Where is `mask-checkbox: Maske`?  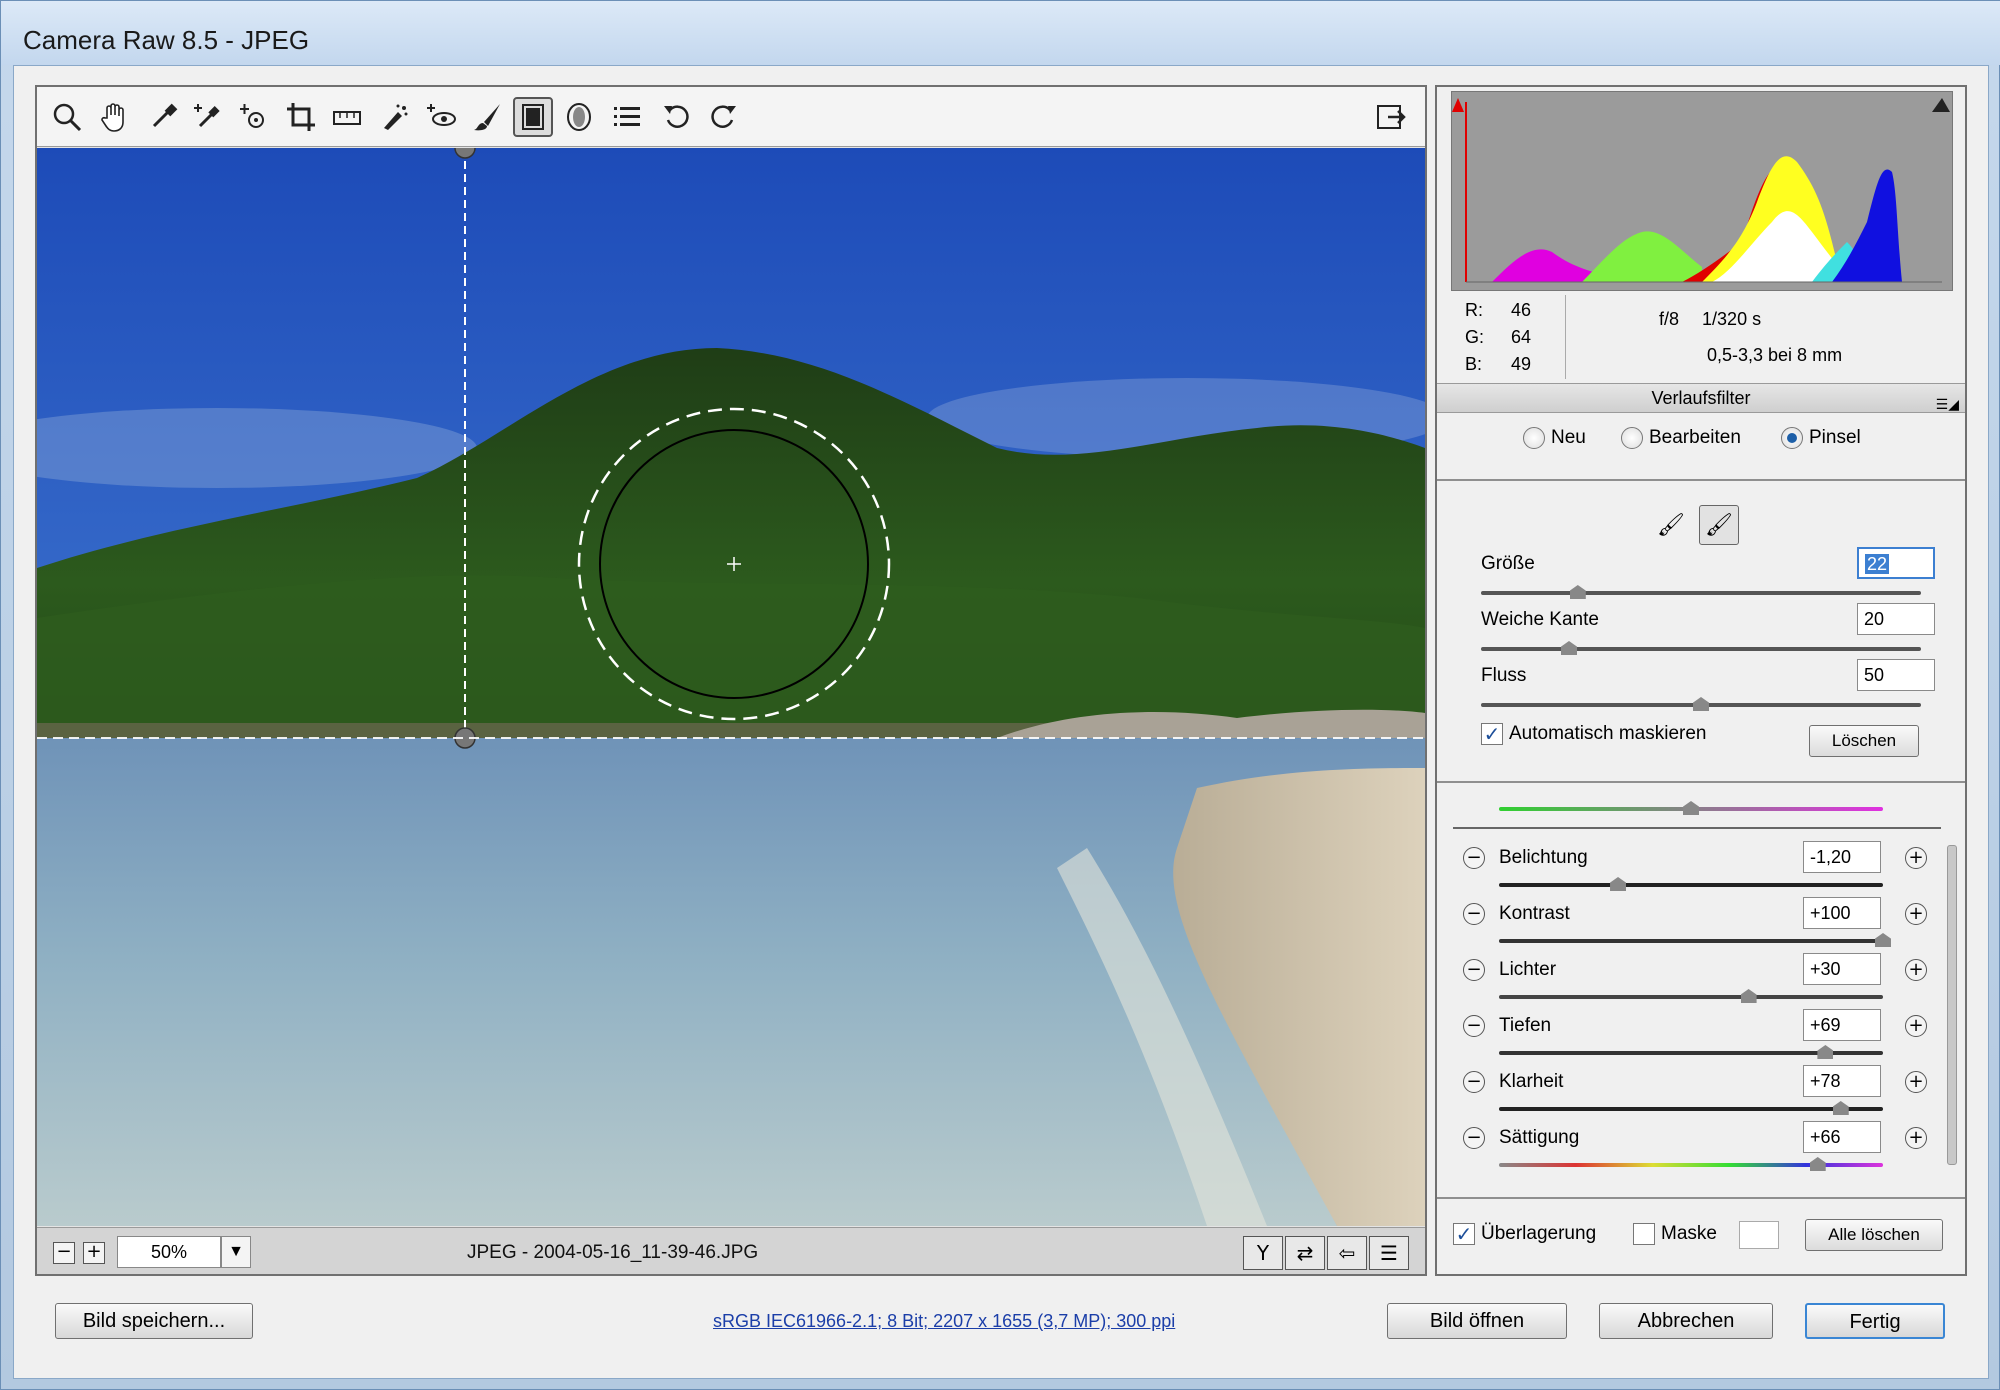 mask-checkbox: Maske is located at coordinates (1675, 1234).